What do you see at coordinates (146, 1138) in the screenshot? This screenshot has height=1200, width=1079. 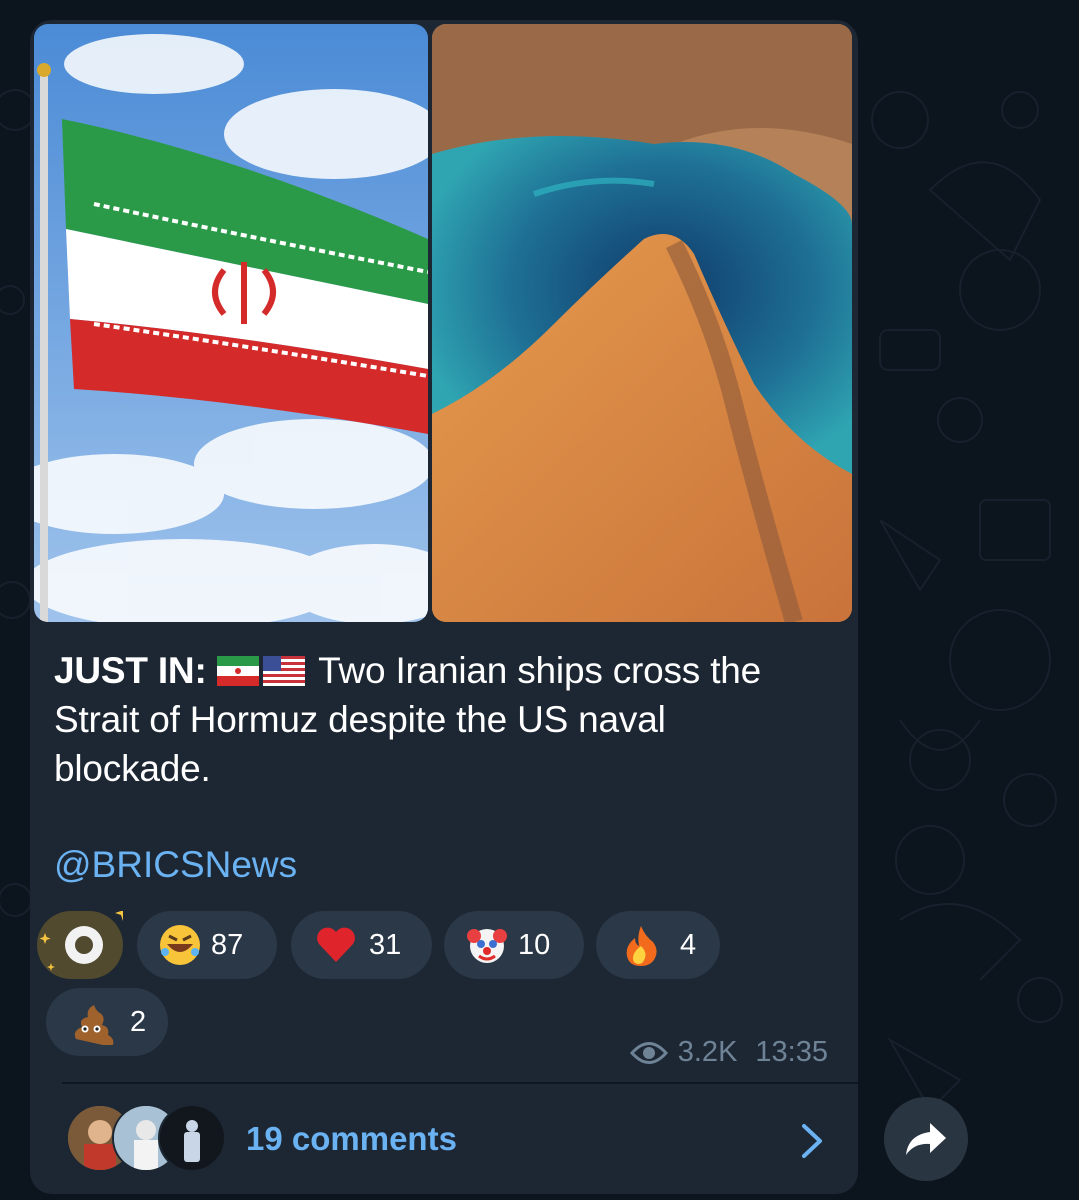 I see `commenter-avatars` at bounding box center [146, 1138].